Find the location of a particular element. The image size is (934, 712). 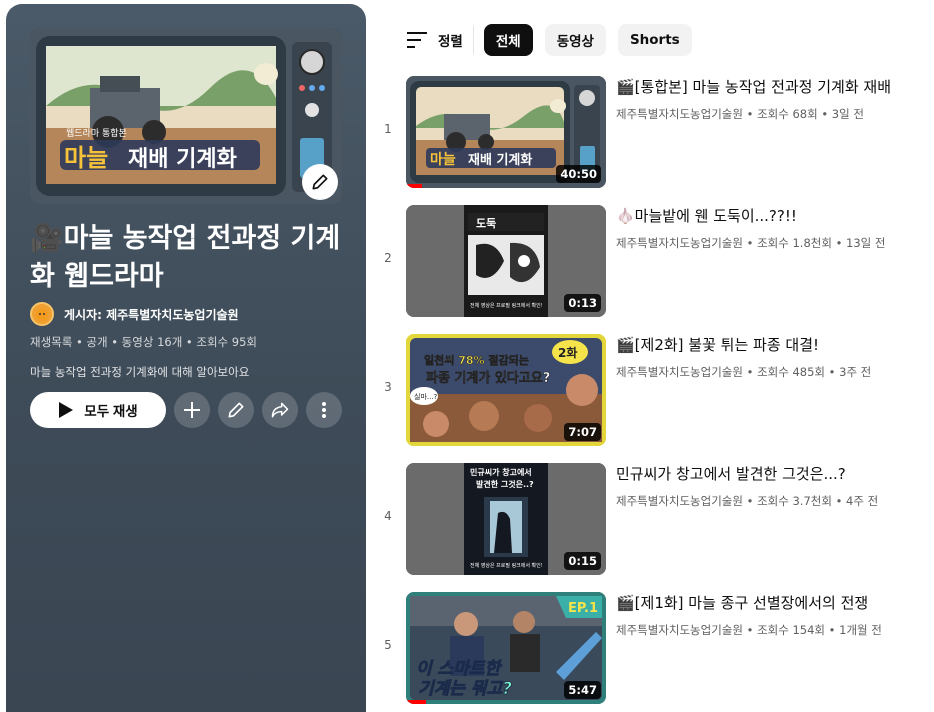

playlist-cover-image: 웹드라마 통합본 마늘 재배 기계화 is located at coordinates (186, 116).